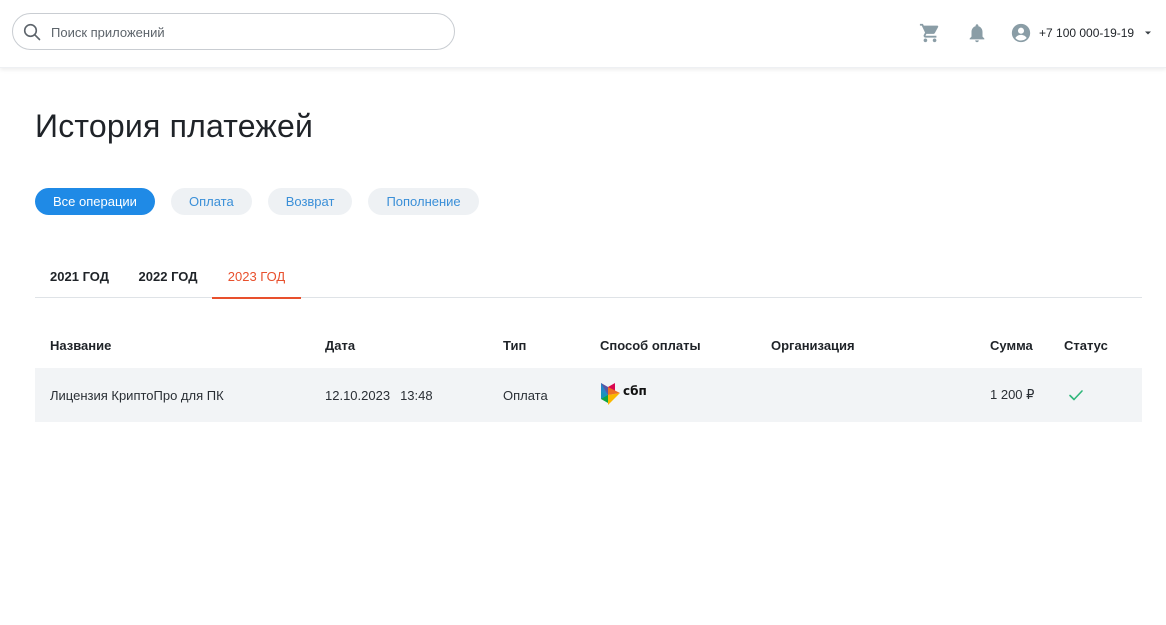 This screenshot has height=625, width=1166. I want to click on payment-date: 12.10.2023, so click(358, 395).